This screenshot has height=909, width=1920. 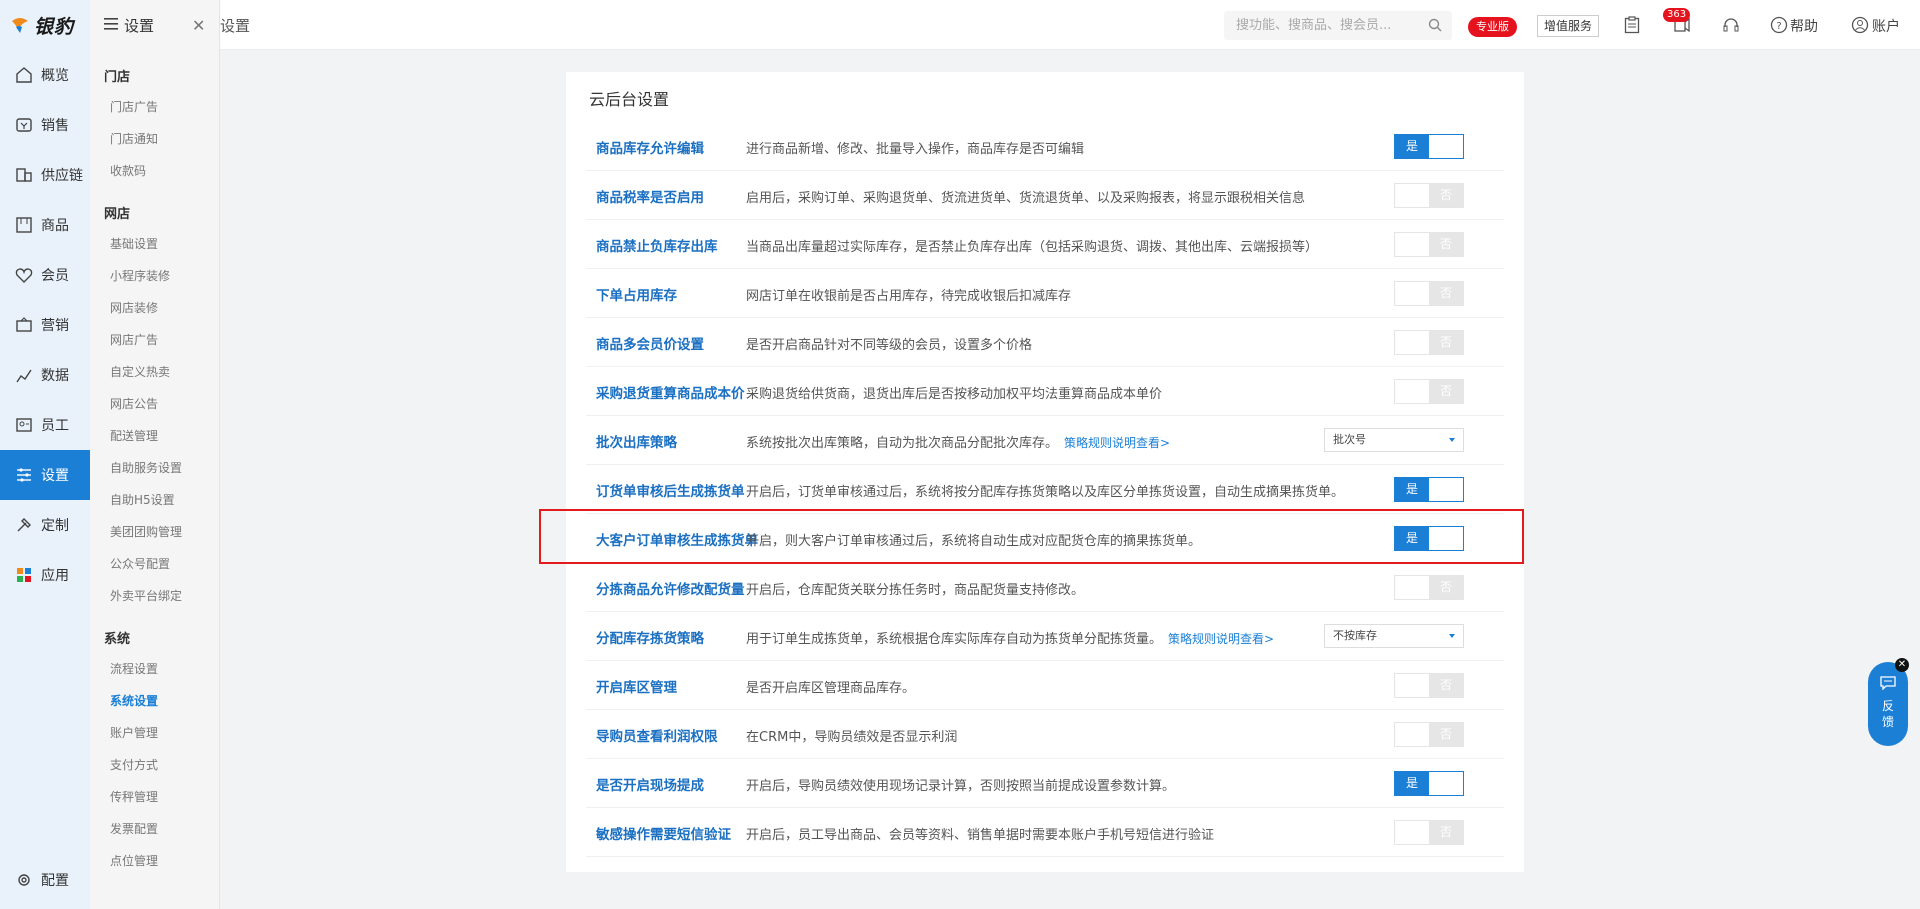 I want to click on menu-icon, so click(x=111, y=25).